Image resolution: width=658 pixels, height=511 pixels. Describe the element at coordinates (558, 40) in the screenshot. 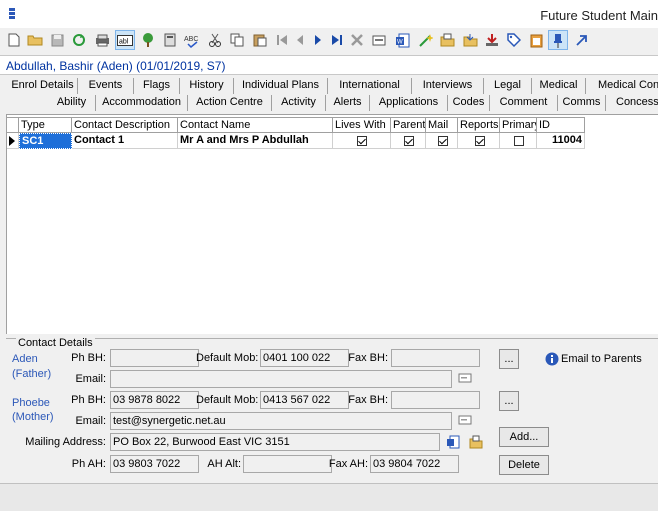

I see `pin-icon` at that location.